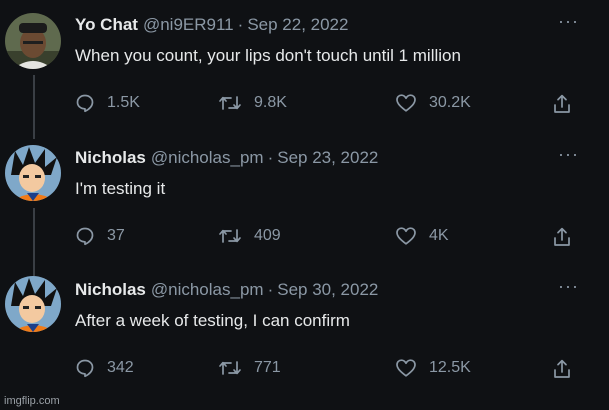 This screenshot has height=410, width=609. I want to click on retweet-button: 409, so click(249, 236).